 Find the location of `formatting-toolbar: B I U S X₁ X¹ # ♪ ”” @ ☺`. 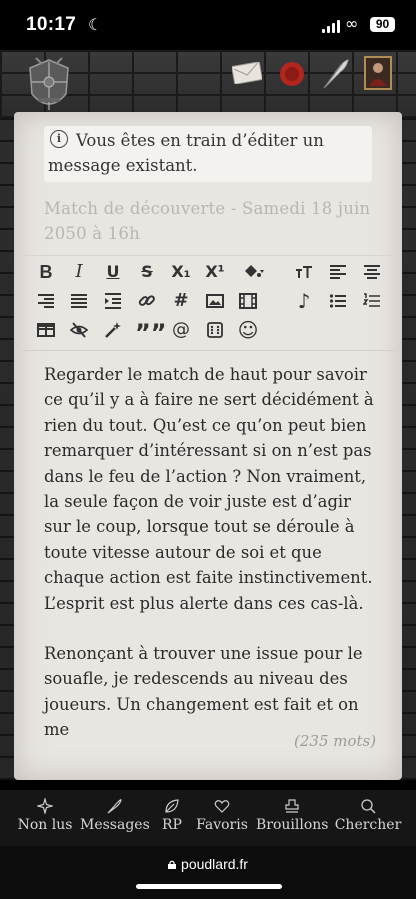

formatting-toolbar: B I U S X₁ X¹ # ♪ ”” @ ☺ is located at coordinates (209, 303).